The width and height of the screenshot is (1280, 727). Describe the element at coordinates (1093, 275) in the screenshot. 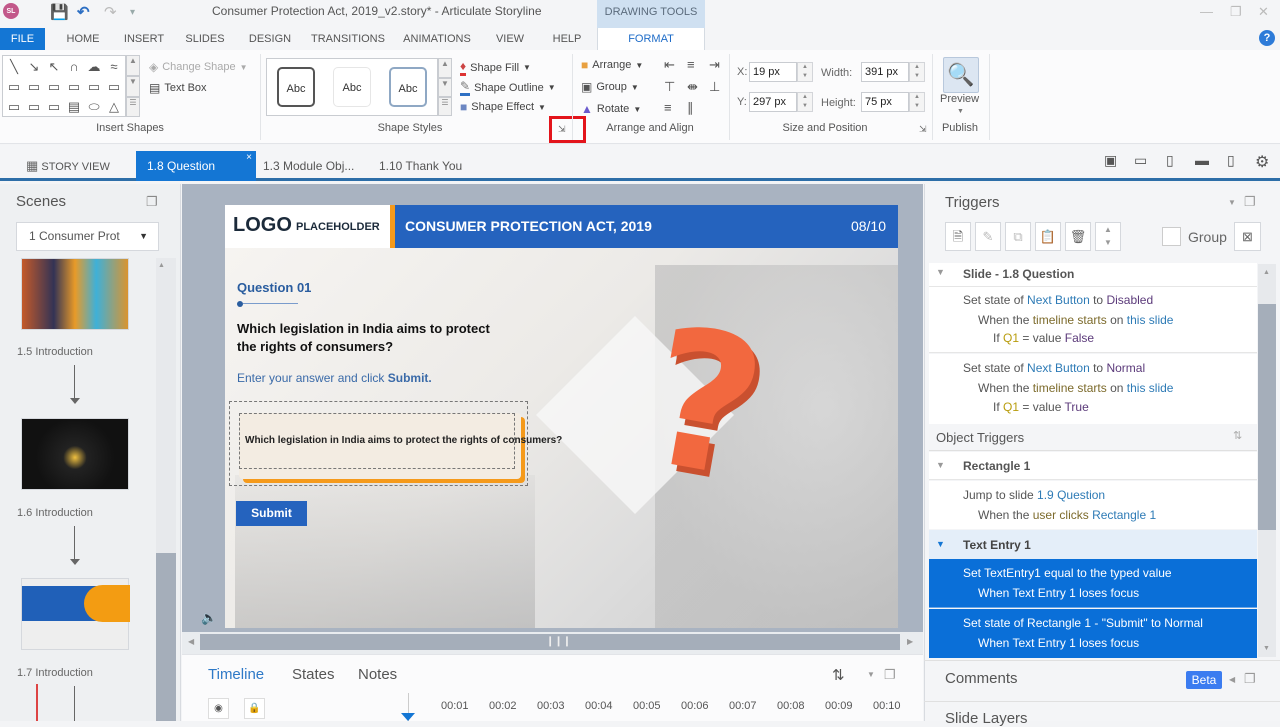

I see `slide-trigger-section: ▼ Slide - 1.8 Question` at that location.